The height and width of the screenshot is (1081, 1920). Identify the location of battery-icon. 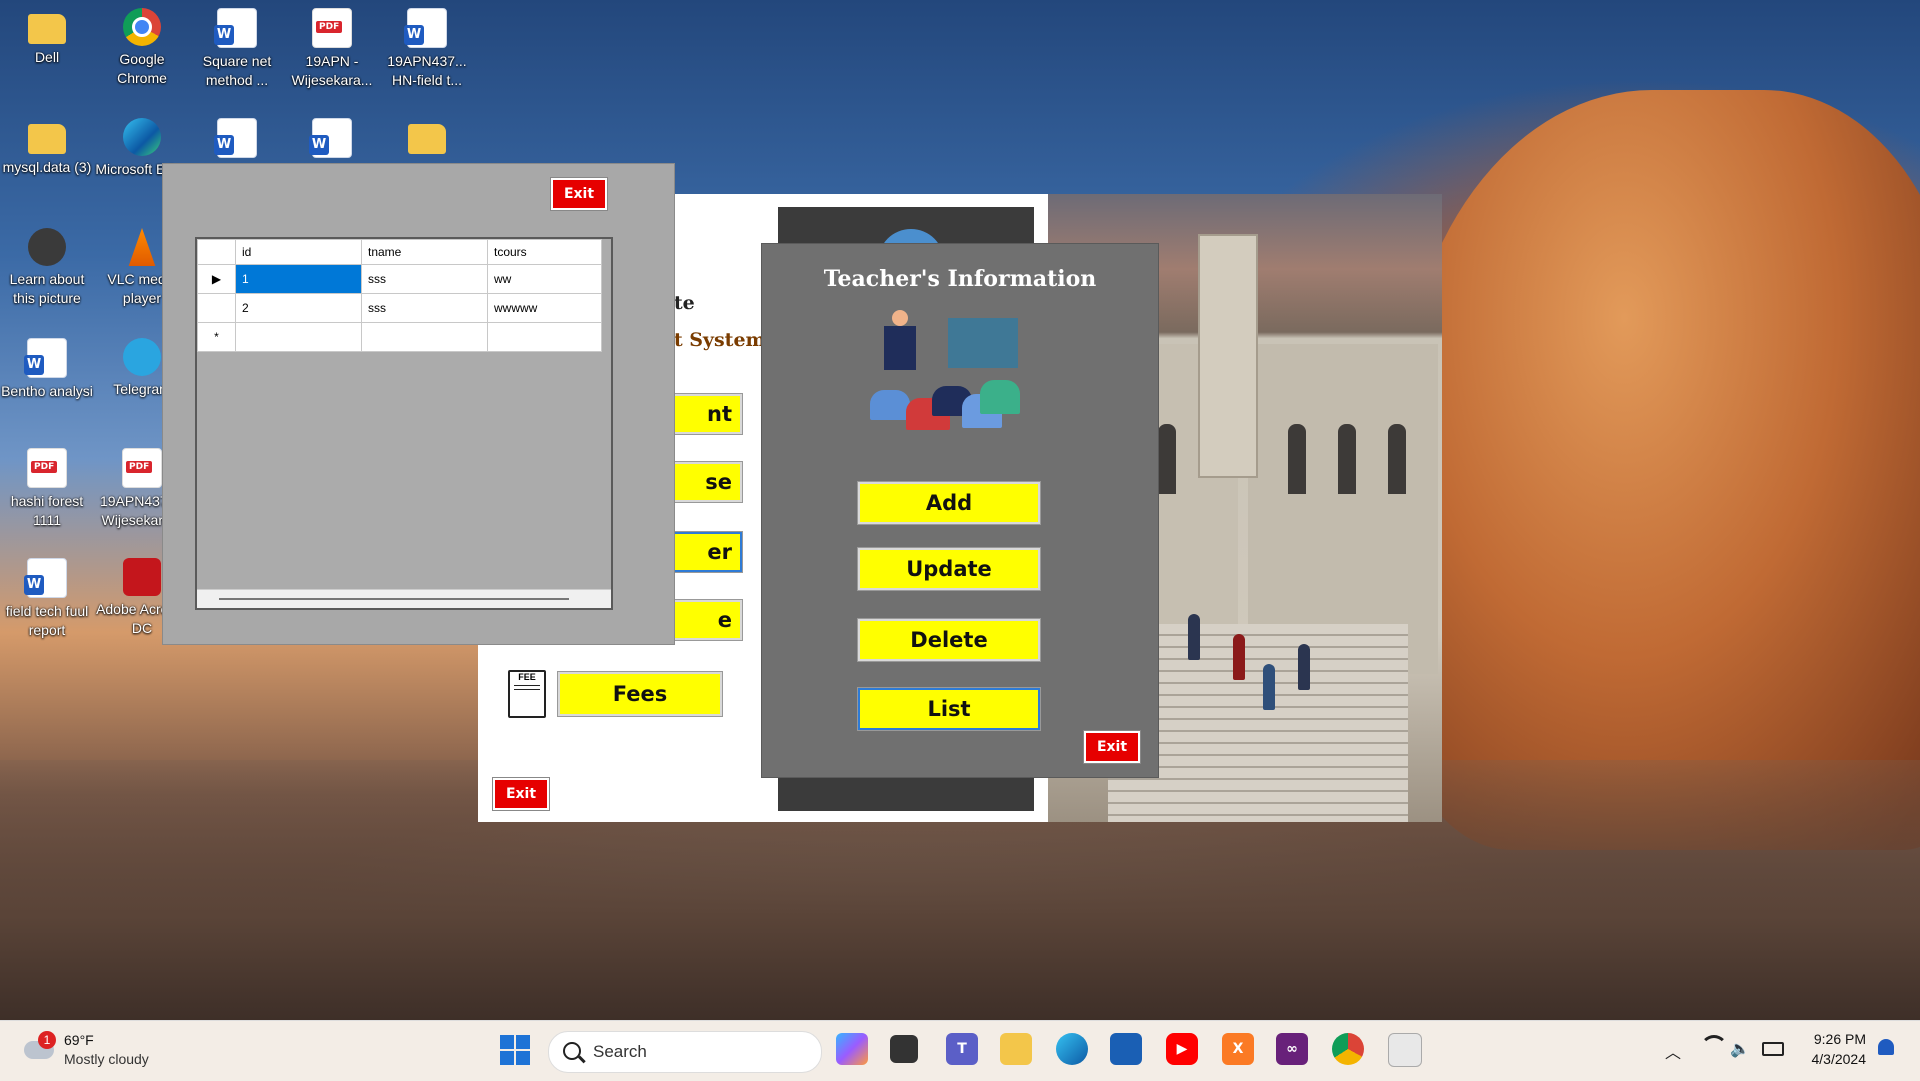
(1773, 1049).